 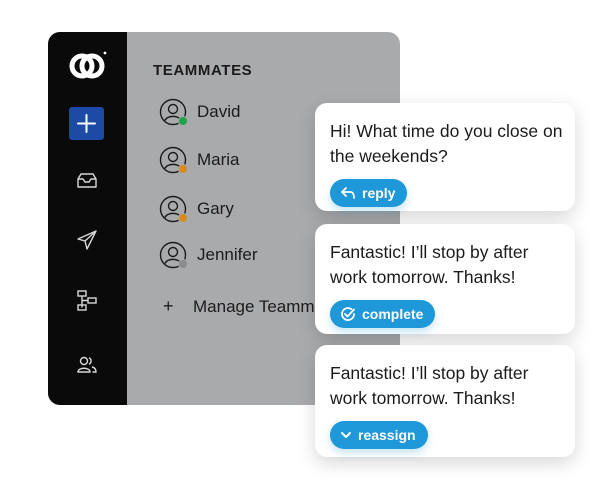 I want to click on teammate-name: Jennifer, so click(x=227, y=254).